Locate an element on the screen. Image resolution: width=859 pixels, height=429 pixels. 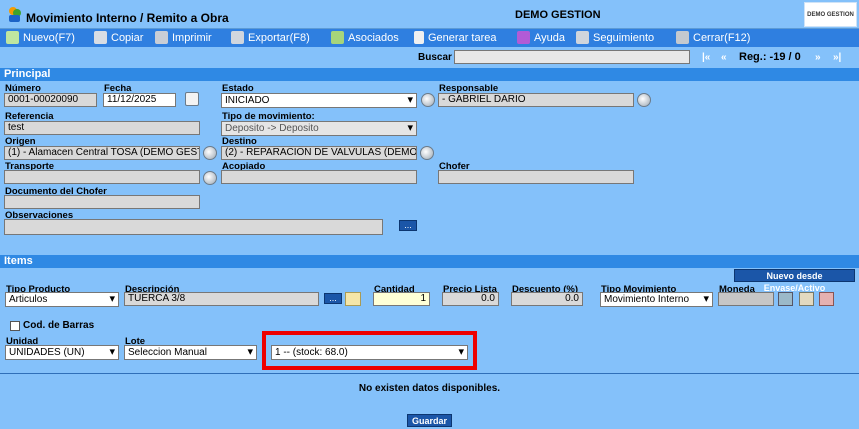
chofer-field is located at coordinates (536, 177).